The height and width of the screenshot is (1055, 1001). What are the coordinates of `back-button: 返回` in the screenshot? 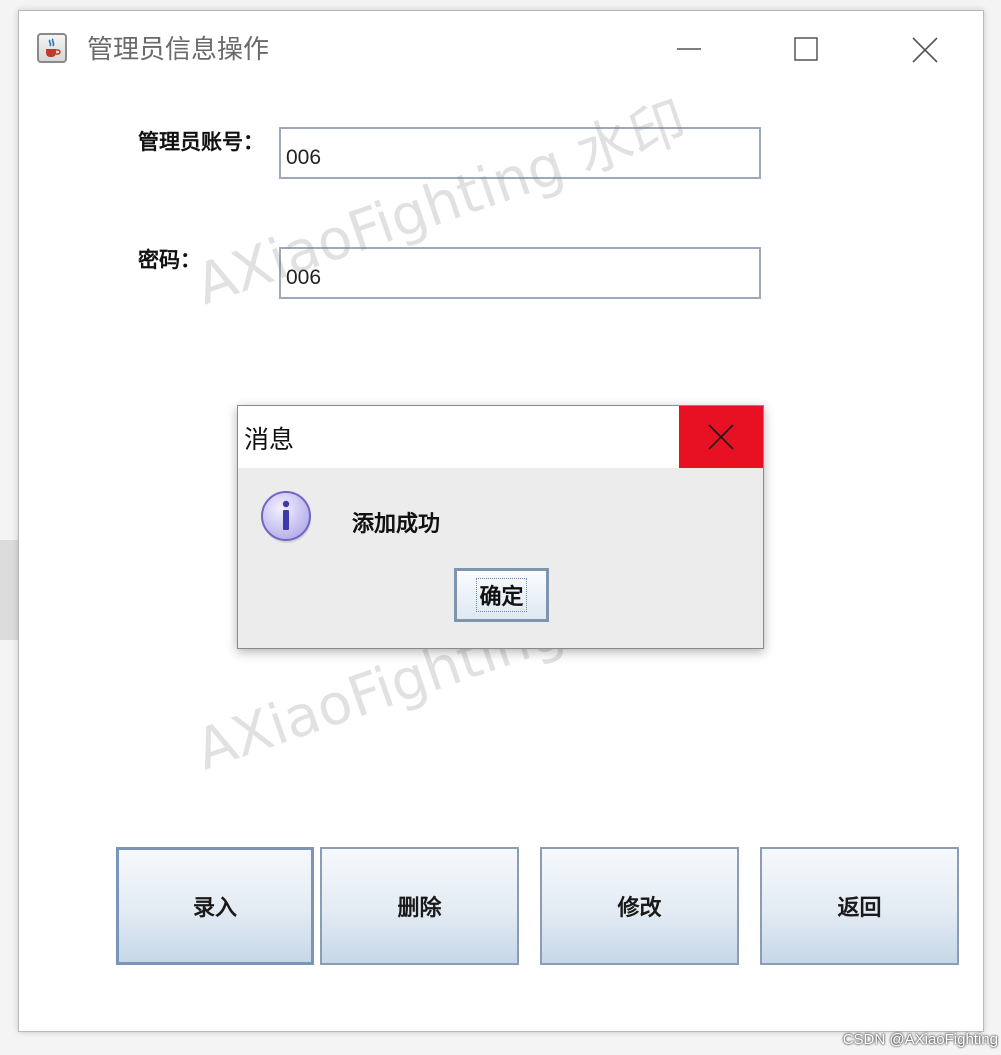 It's located at (859, 906).